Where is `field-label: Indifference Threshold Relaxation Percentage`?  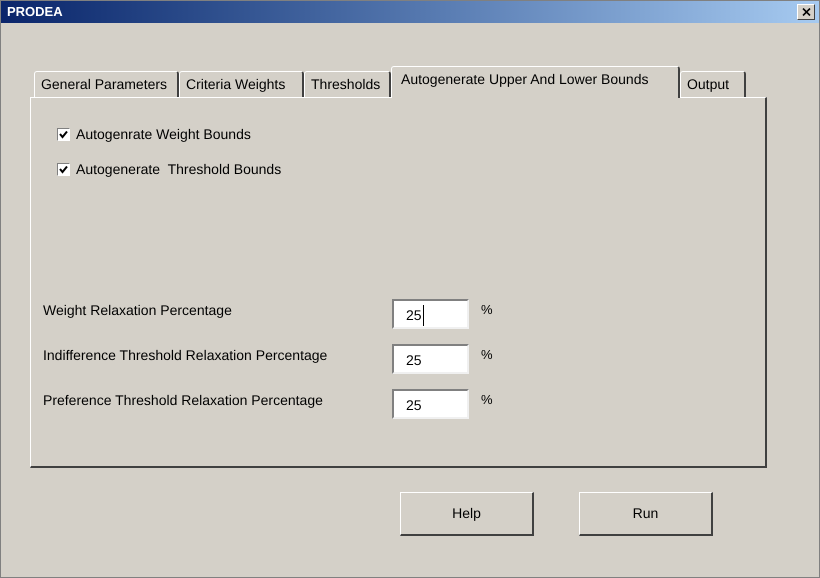
field-label: Indifference Threshold Relaxation Percentage is located at coordinates (185, 355).